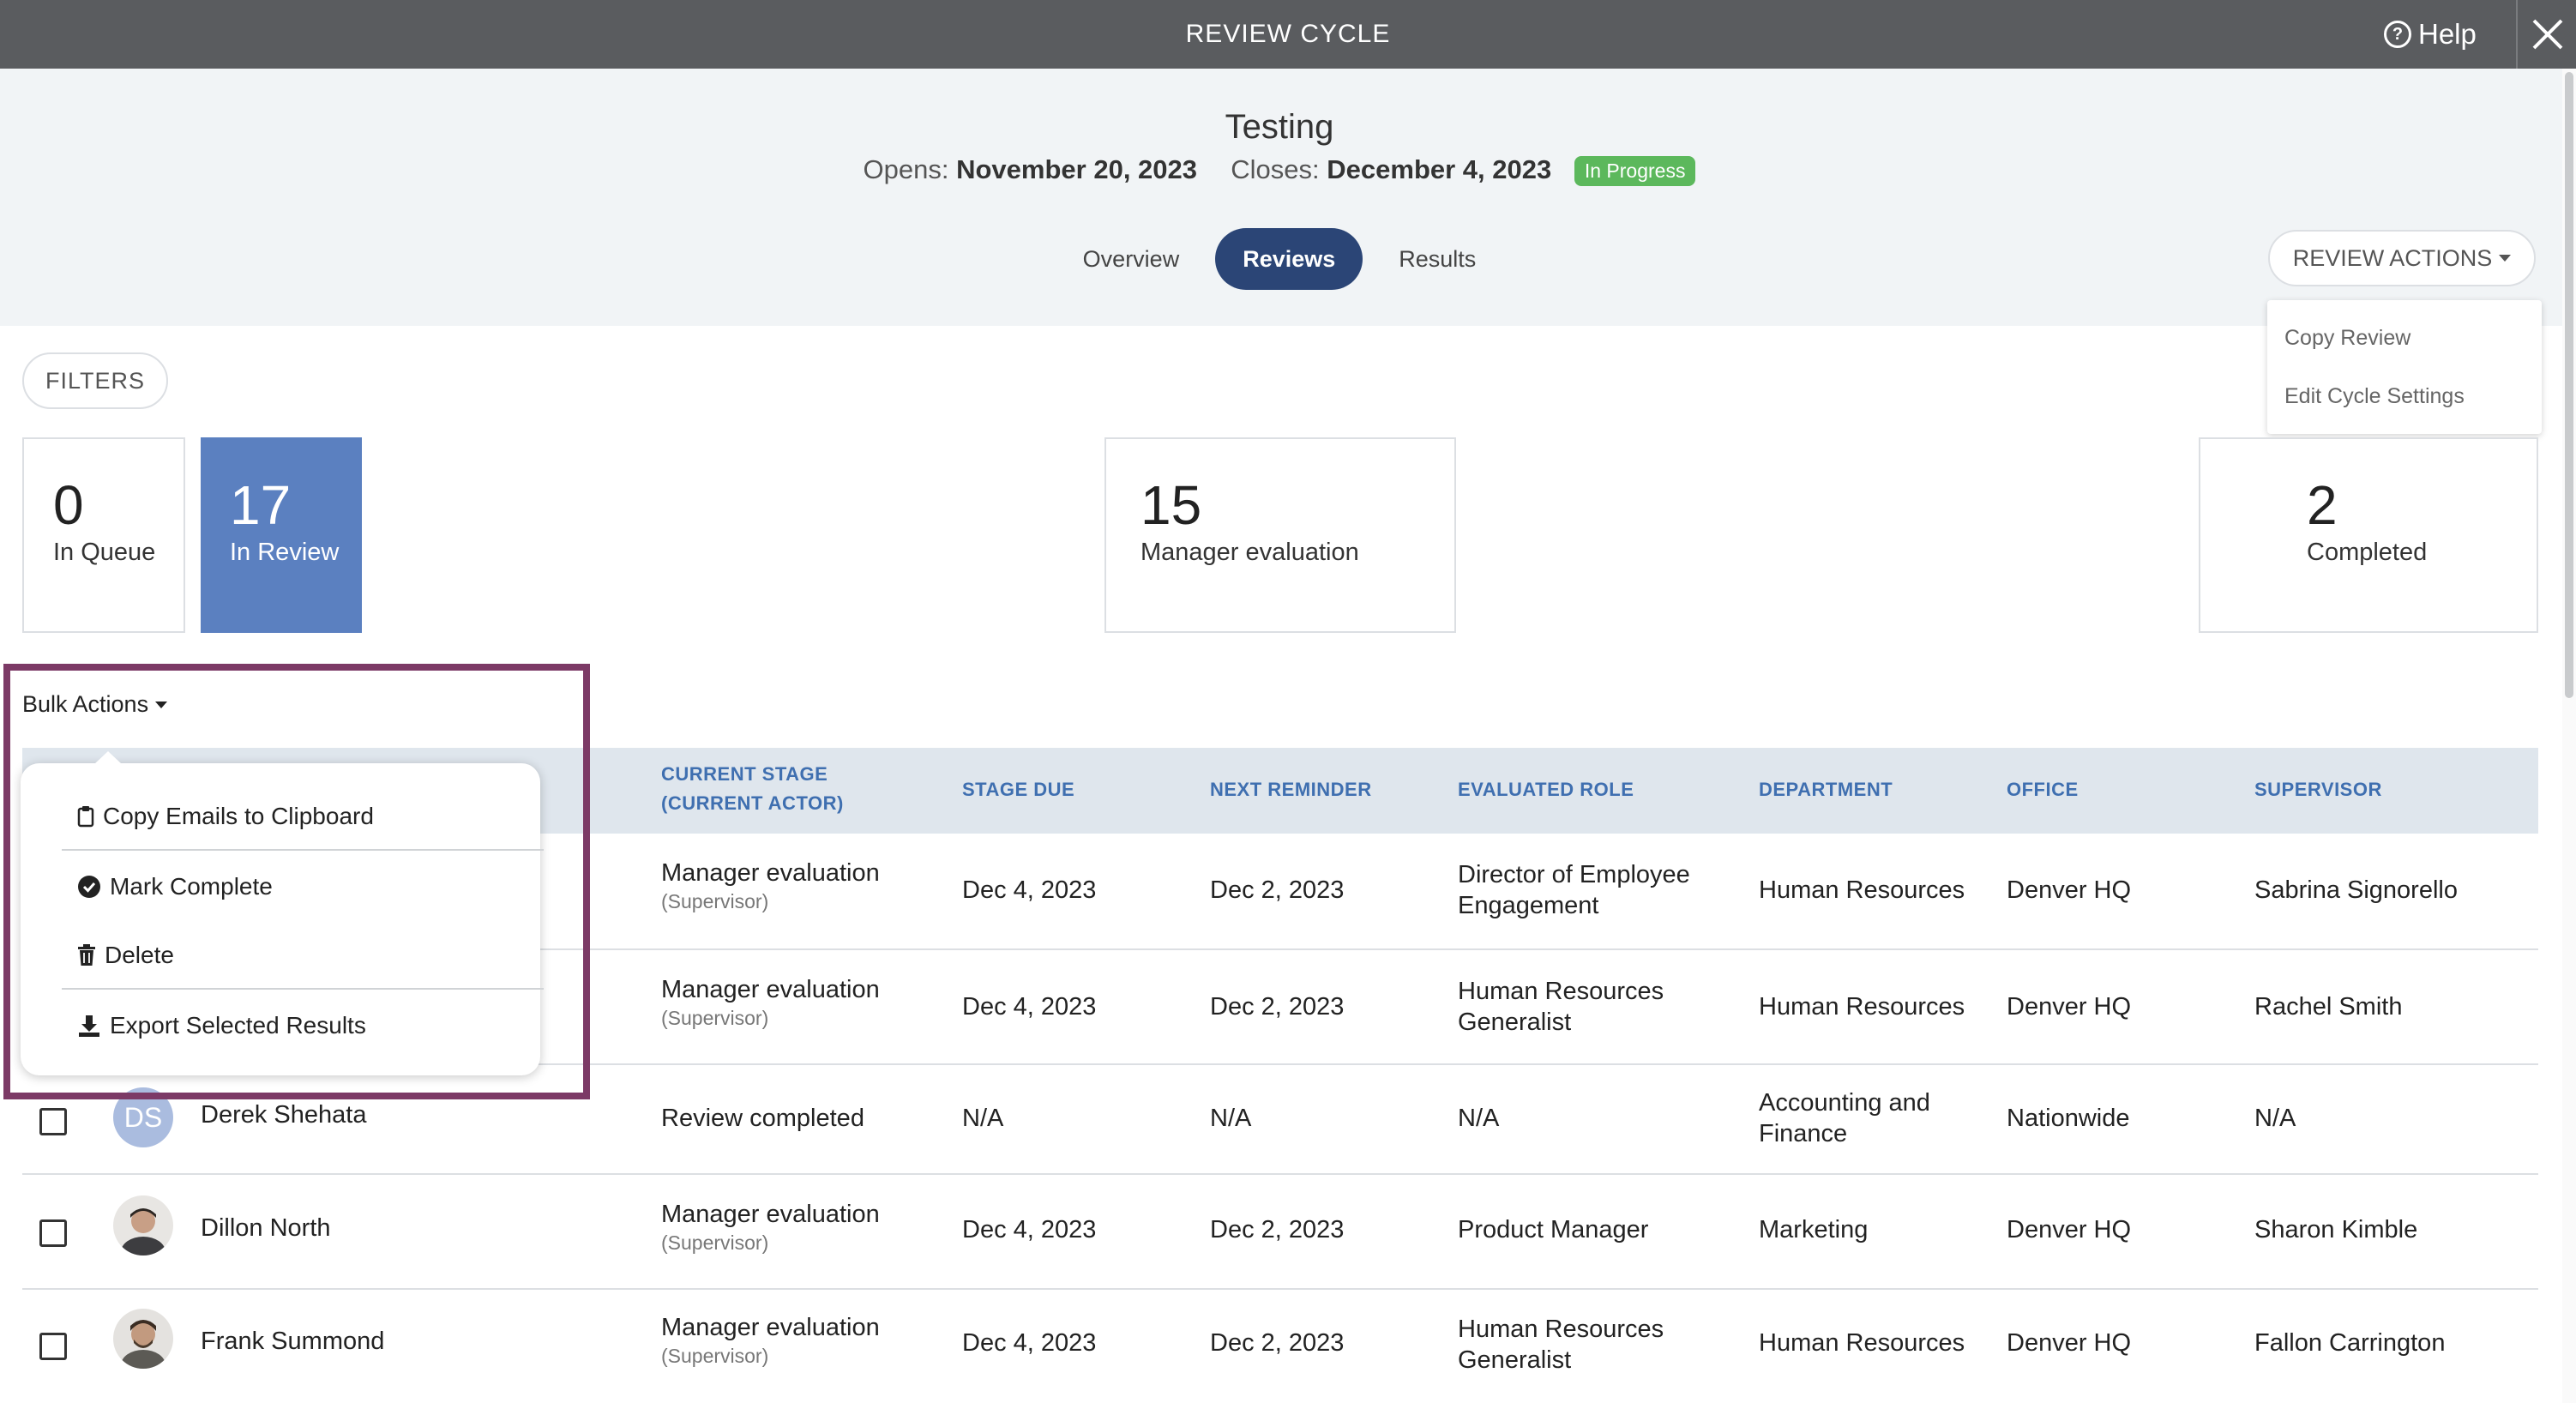 This screenshot has width=2576, height=1403. I want to click on scrollbar-thumb, so click(2569, 385).